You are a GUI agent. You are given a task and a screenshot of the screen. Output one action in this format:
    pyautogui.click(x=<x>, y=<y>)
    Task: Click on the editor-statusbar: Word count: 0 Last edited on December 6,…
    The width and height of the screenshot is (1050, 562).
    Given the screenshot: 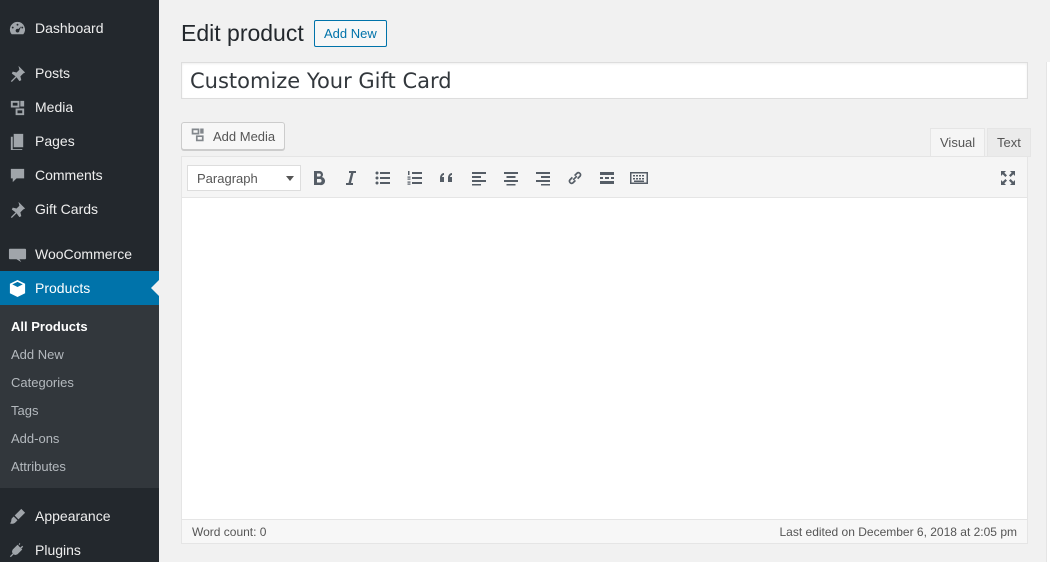 What is the action you would take?
    pyautogui.click(x=604, y=531)
    